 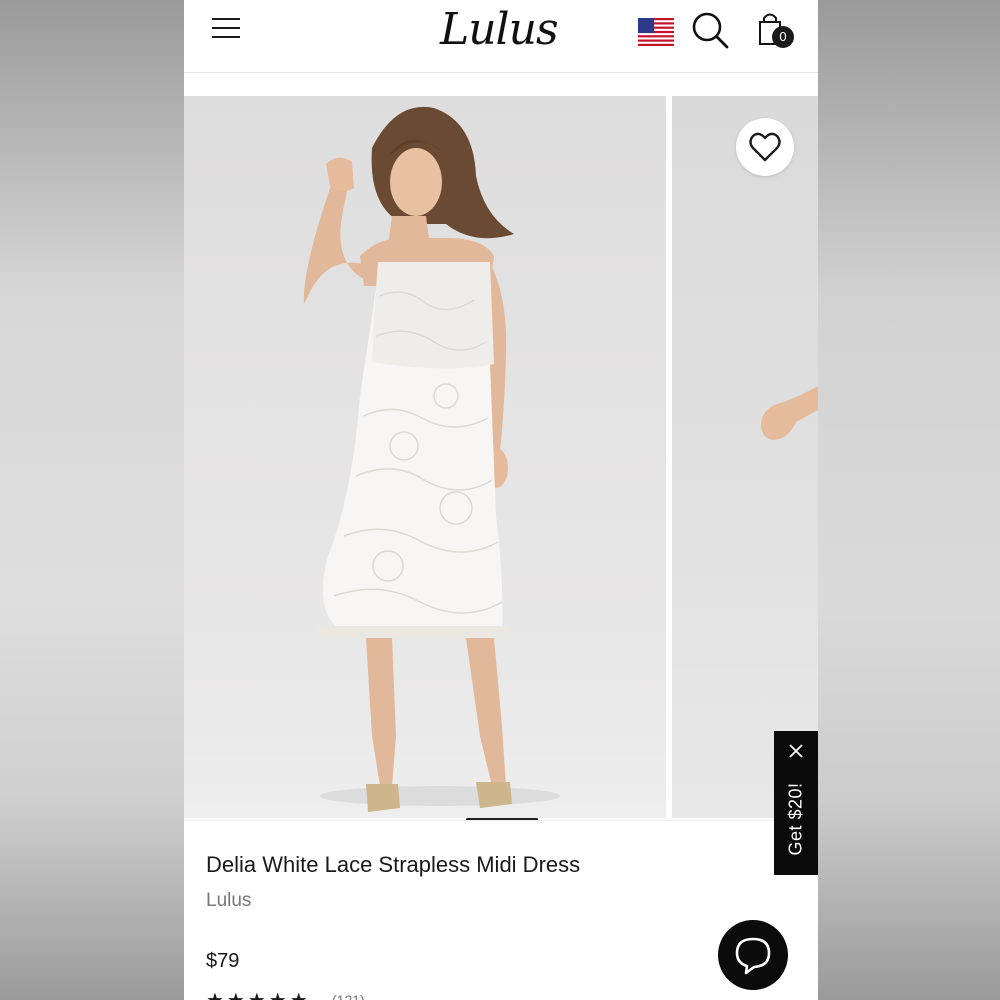 What do you see at coordinates (348, 996) in the screenshot?
I see `review-count: (121)` at bounding box center [348, 996].